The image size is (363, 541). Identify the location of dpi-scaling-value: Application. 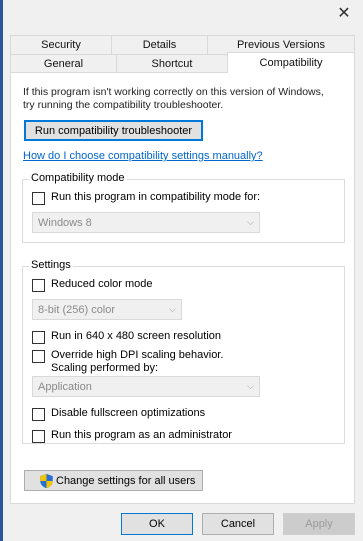
(65, 386).